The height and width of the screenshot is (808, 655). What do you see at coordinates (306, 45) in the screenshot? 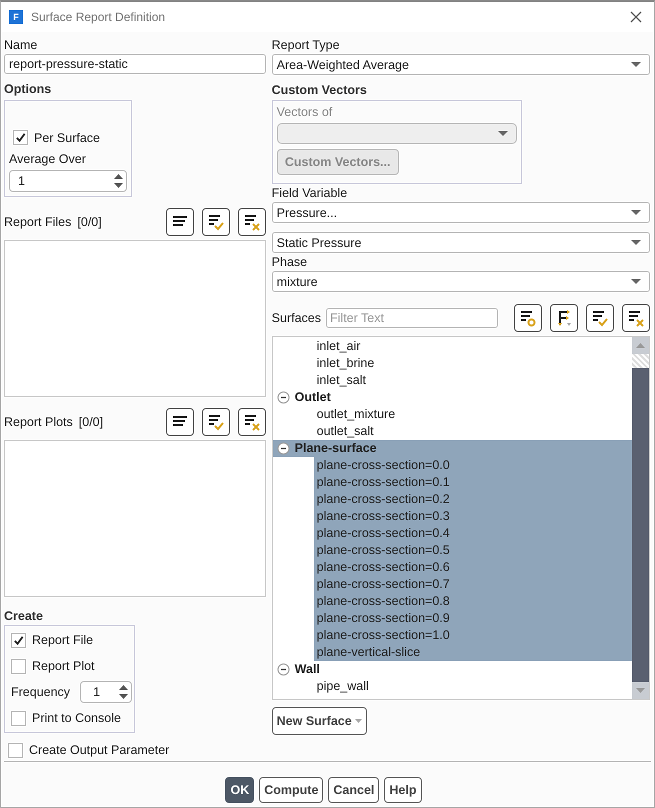
I see `field-label: Report Type` at bounding box center [306, 45].